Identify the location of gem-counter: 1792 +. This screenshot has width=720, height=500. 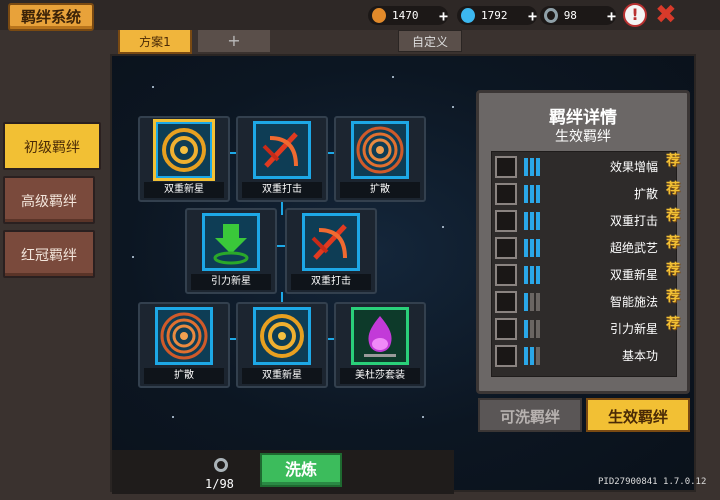
(497, 15).